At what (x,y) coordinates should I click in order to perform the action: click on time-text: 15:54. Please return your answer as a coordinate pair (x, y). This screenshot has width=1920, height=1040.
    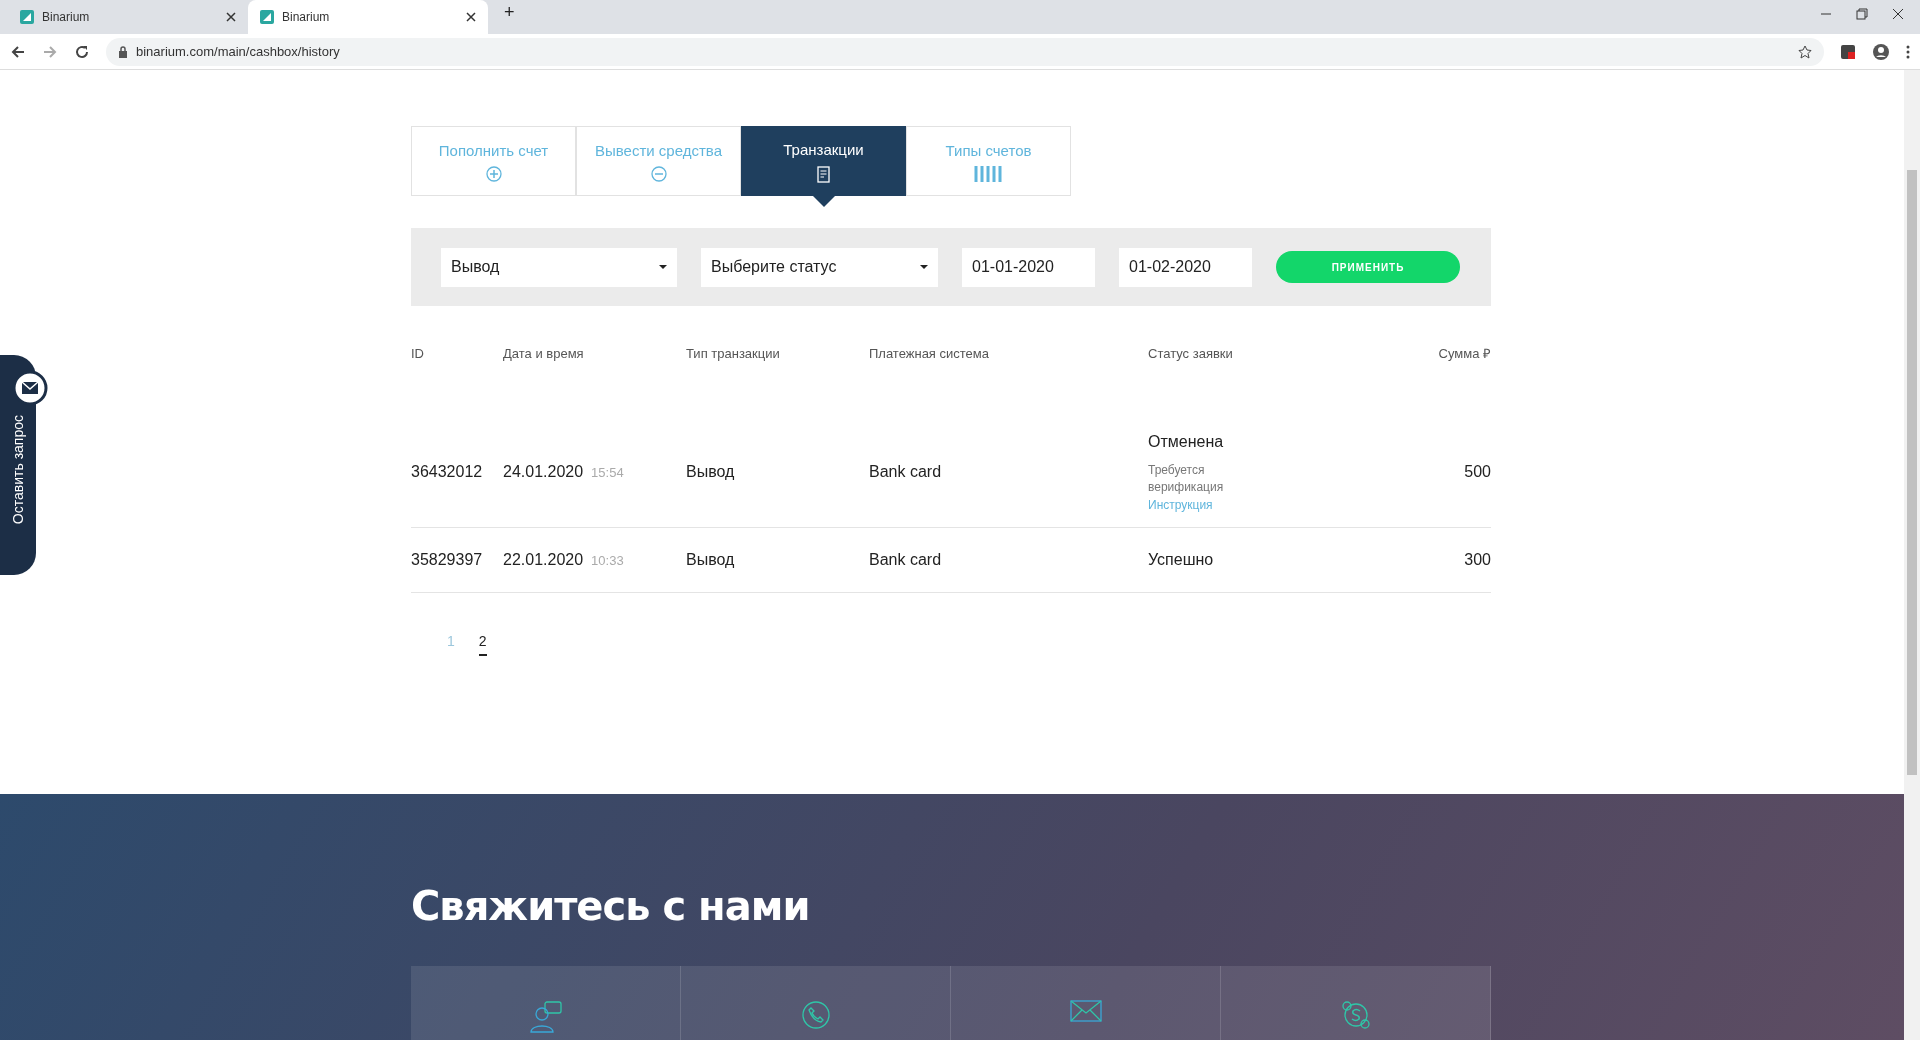
    Looking at the image, I should click on (607, 472).